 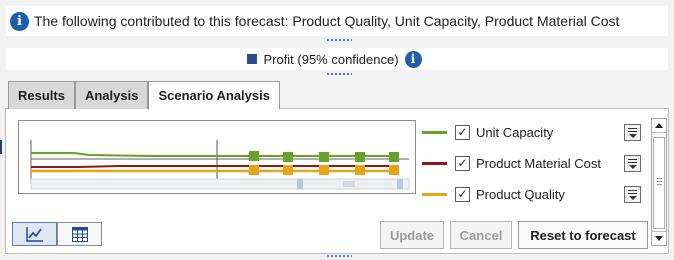 I want to click on chart-view-button, so click(x=34, y=234).